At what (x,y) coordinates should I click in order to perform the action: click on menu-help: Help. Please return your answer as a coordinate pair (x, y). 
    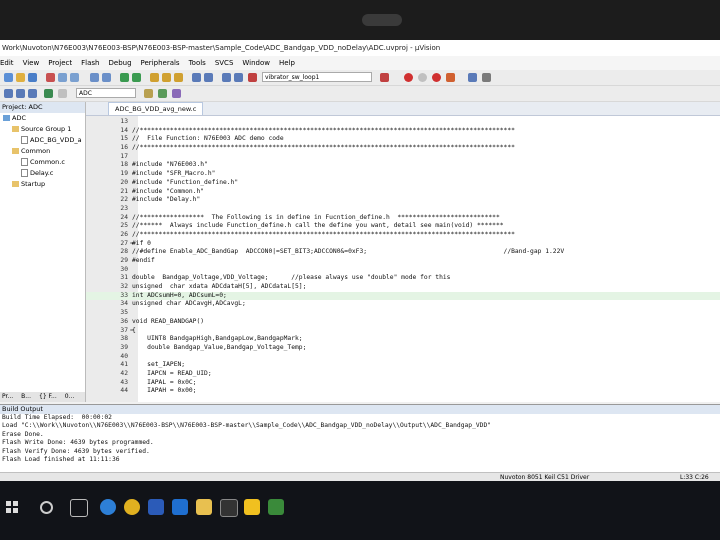
    Looking at the image, I should click on (287, 63).